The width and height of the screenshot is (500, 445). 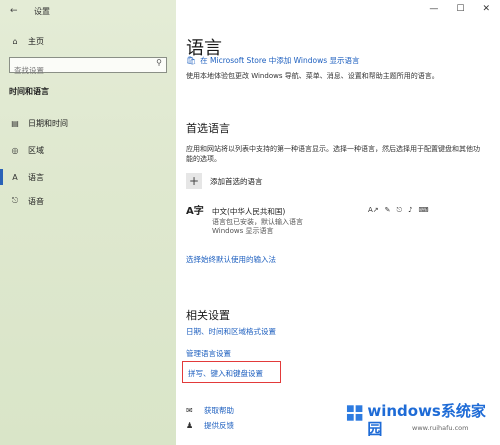 I want to click on language-pack-icon: A字, so click(x=195, y=211).